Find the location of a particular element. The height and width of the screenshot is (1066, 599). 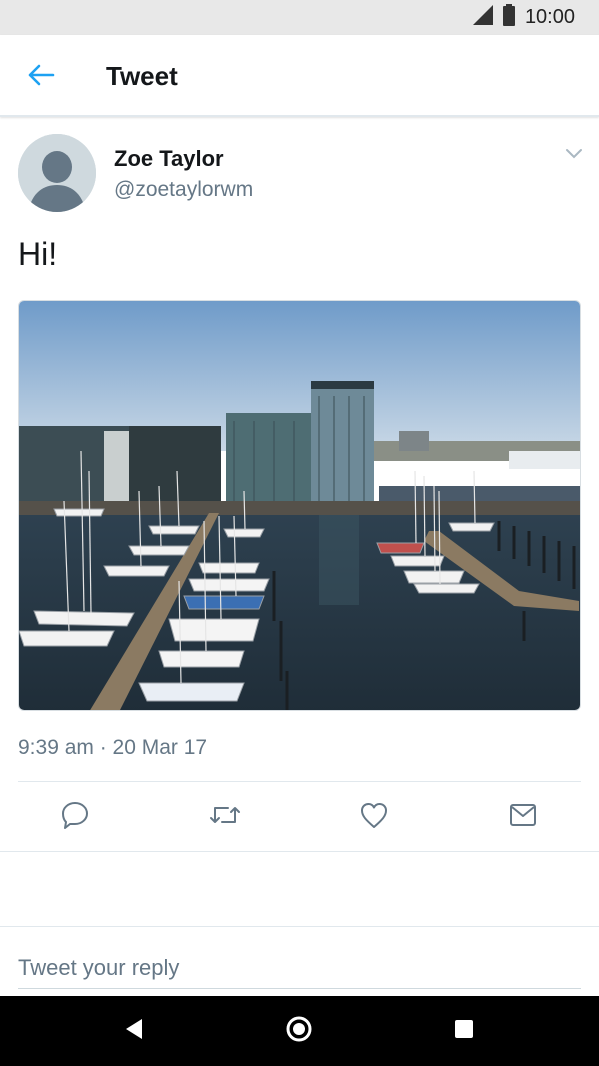

author-handle: @zoetaylorwm is located at coordinates (183, 190).